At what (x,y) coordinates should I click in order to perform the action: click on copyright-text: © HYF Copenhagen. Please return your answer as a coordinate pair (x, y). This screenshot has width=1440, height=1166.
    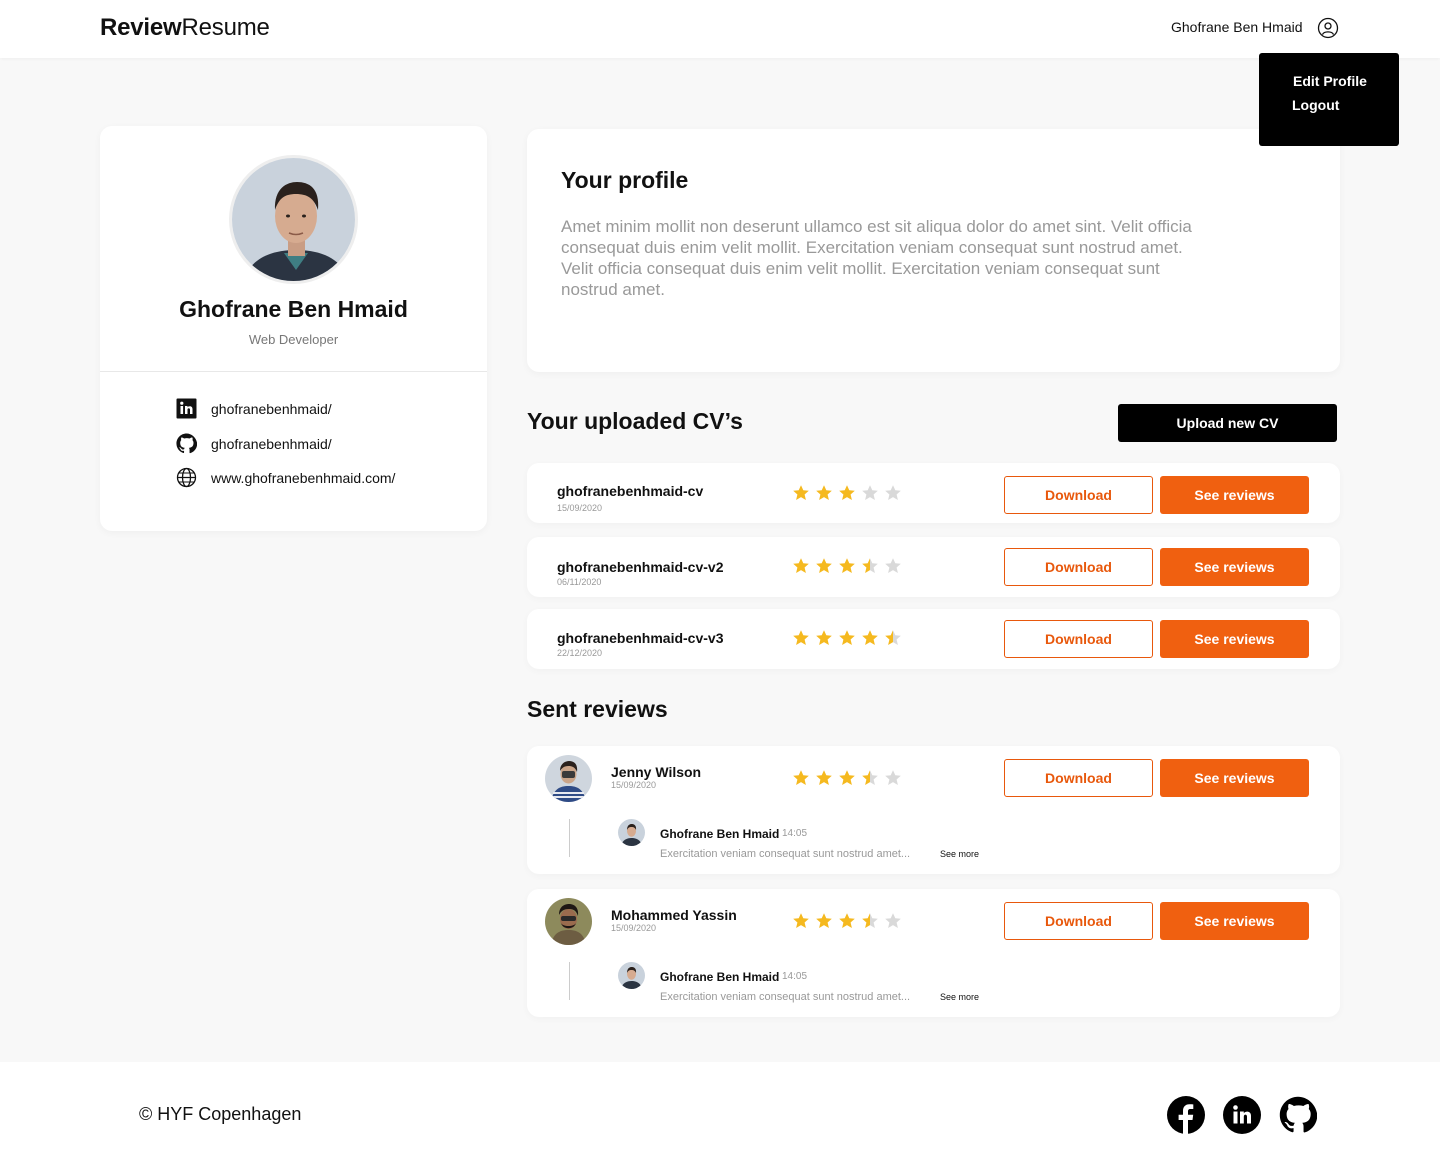
    Looking at the image, I should click on (220, 1114).